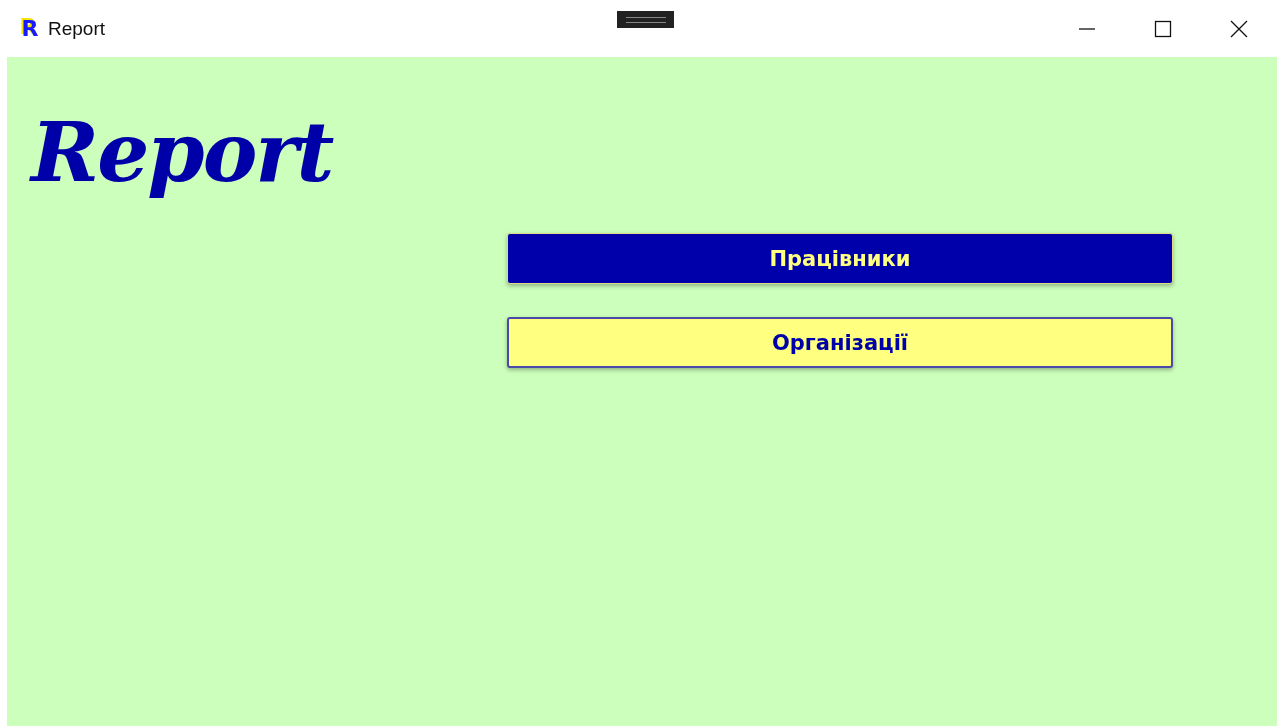 Image resolution: width=1277 pixels, height=726 pixels. I want to click on maximize-icon, so click(1163, 28).